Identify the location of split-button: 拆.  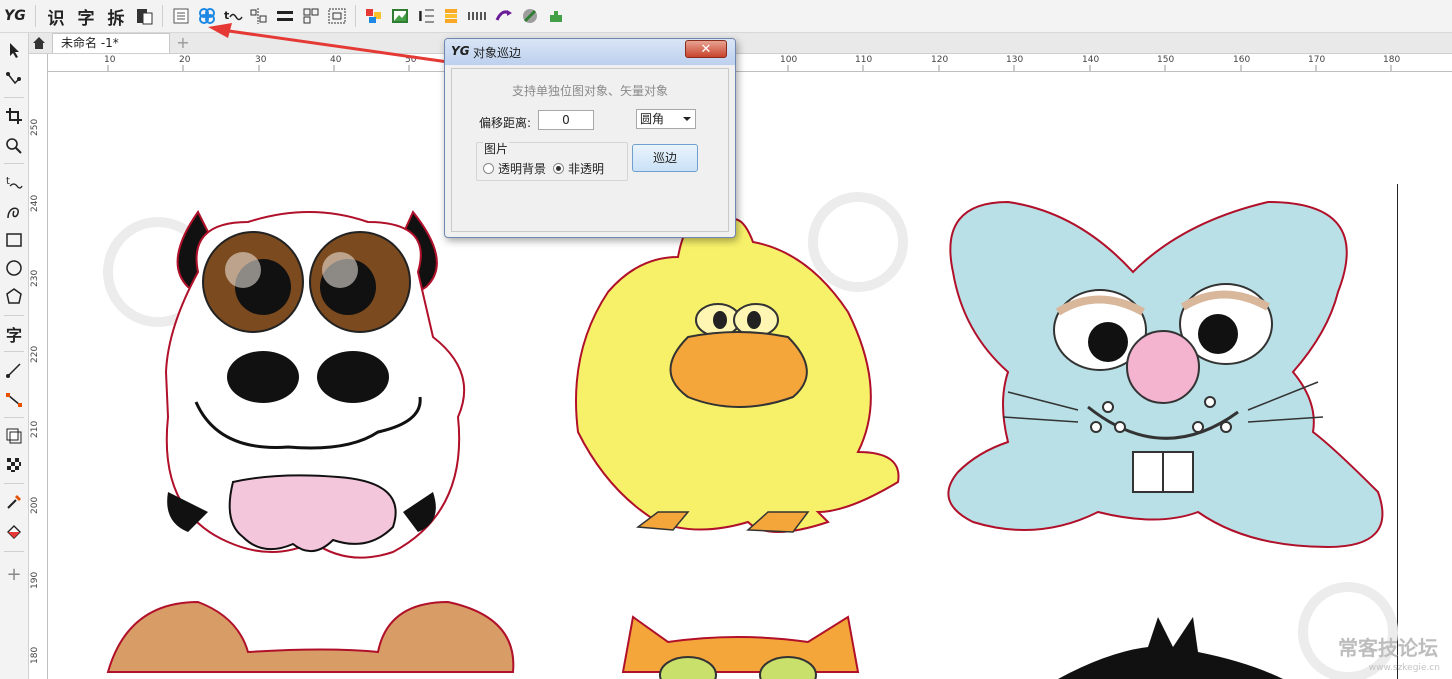
(116, 16).